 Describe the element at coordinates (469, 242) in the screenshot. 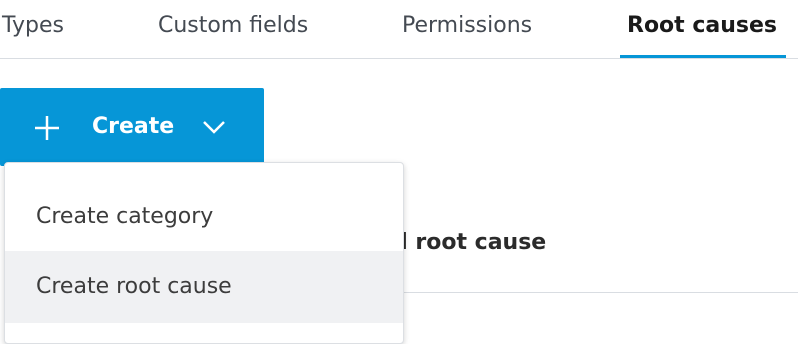

I see `root-cause-heading: d root cause` at that location.